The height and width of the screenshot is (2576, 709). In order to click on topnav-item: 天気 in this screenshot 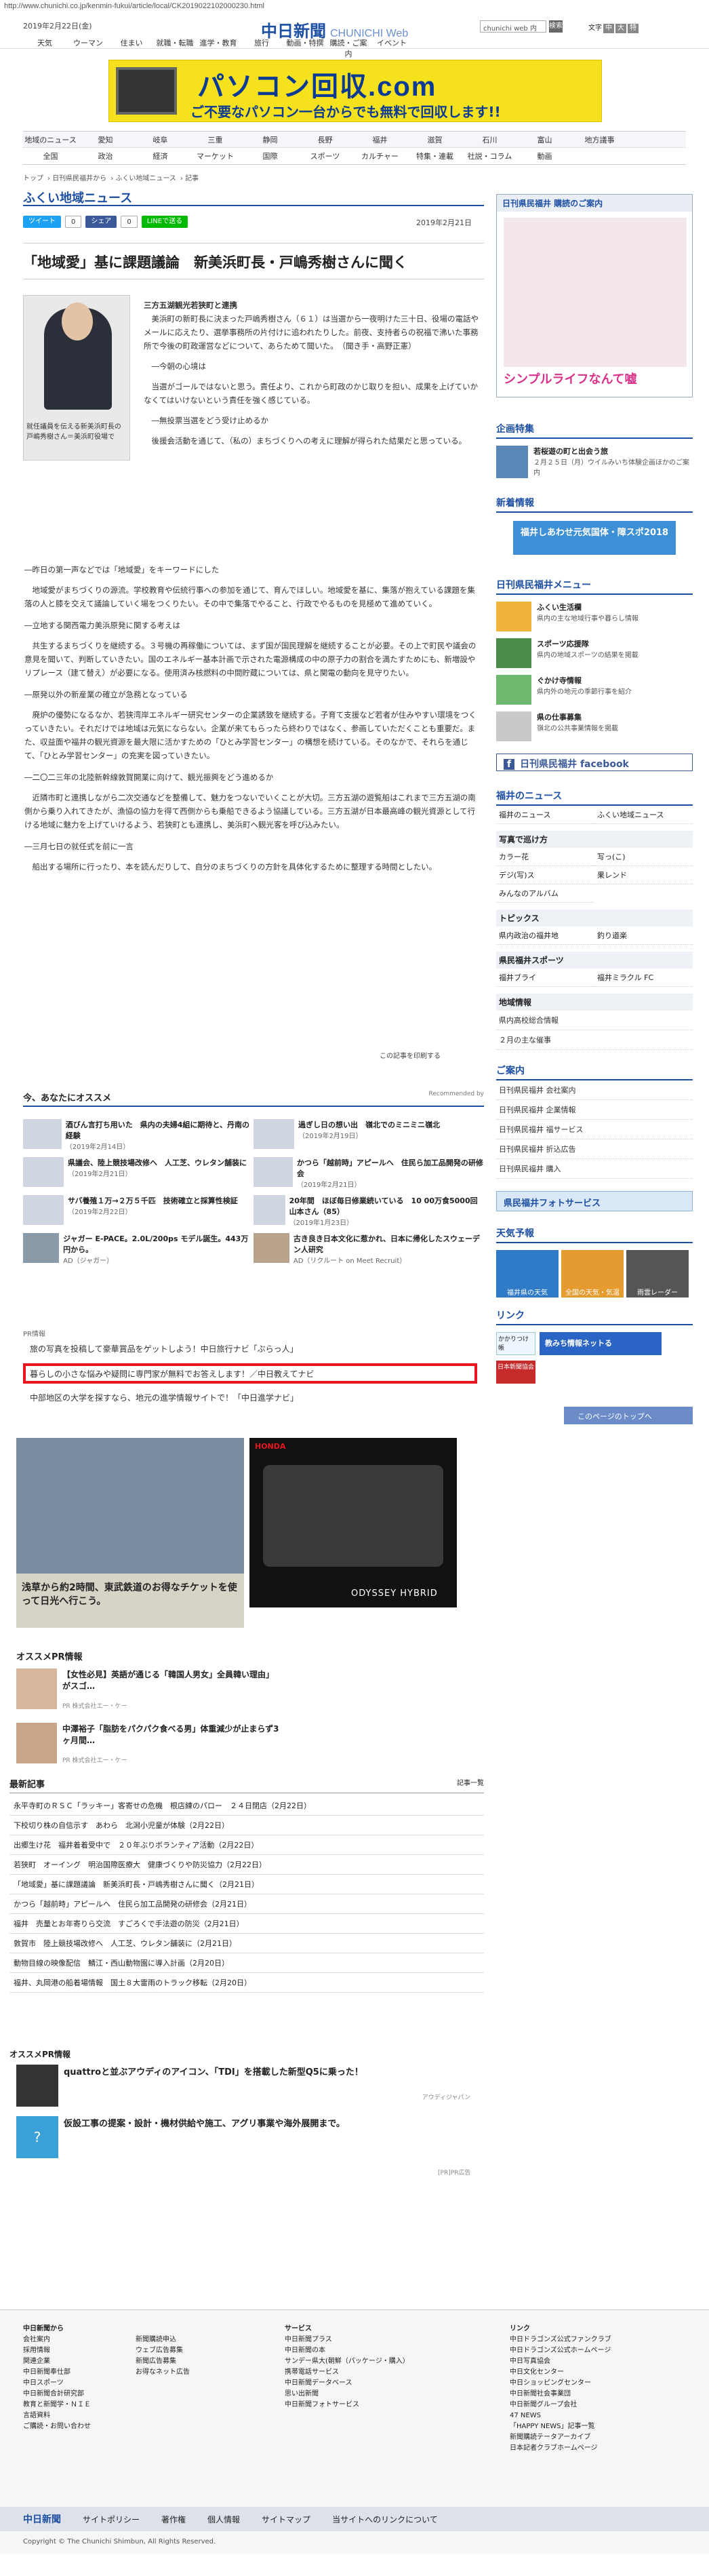, I will do `click(44, 48)`.